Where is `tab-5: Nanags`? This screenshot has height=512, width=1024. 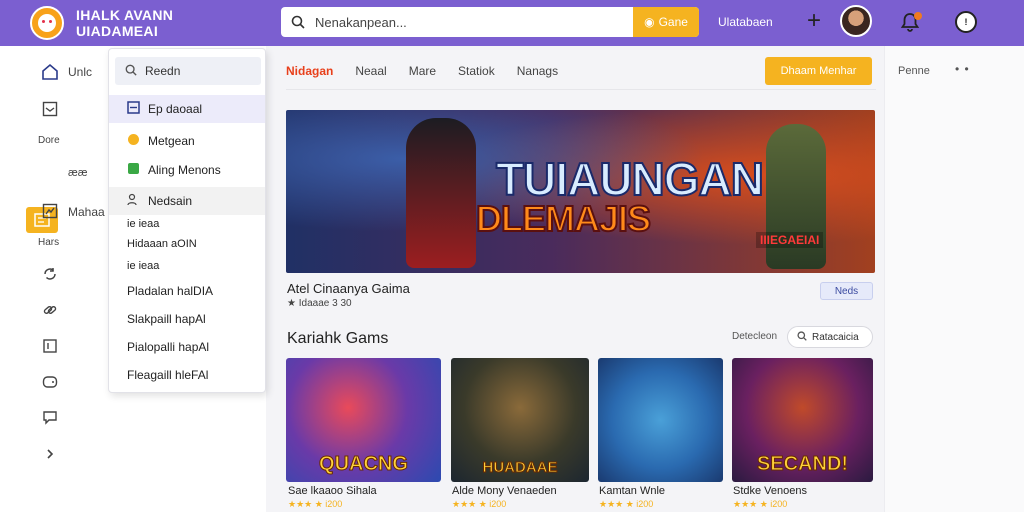 tab-5: Nanags is located at coordinates (537, 71).